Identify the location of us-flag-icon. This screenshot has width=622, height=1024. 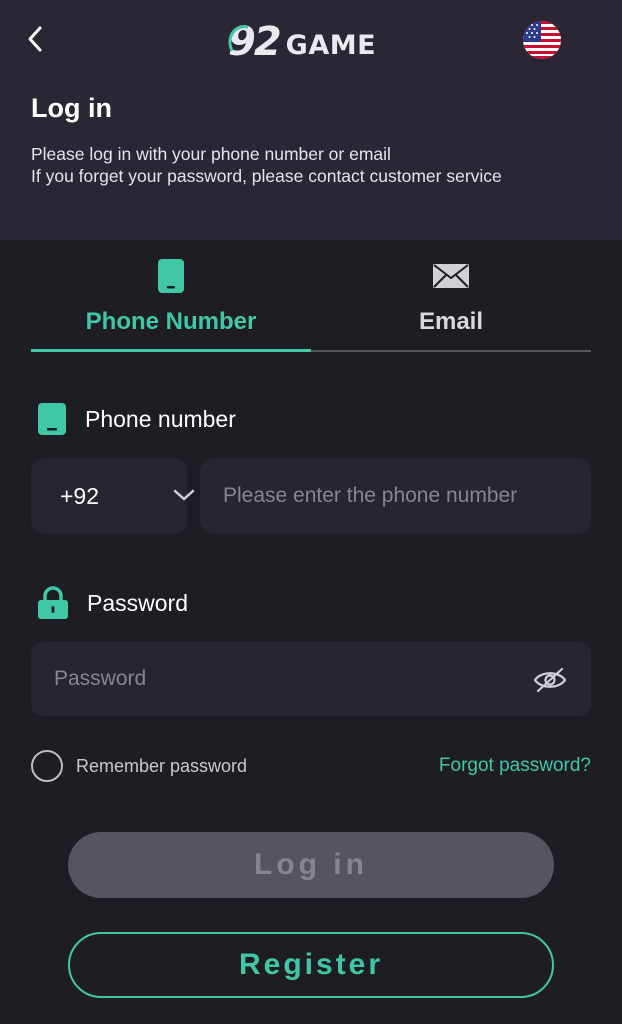
(542, 40).